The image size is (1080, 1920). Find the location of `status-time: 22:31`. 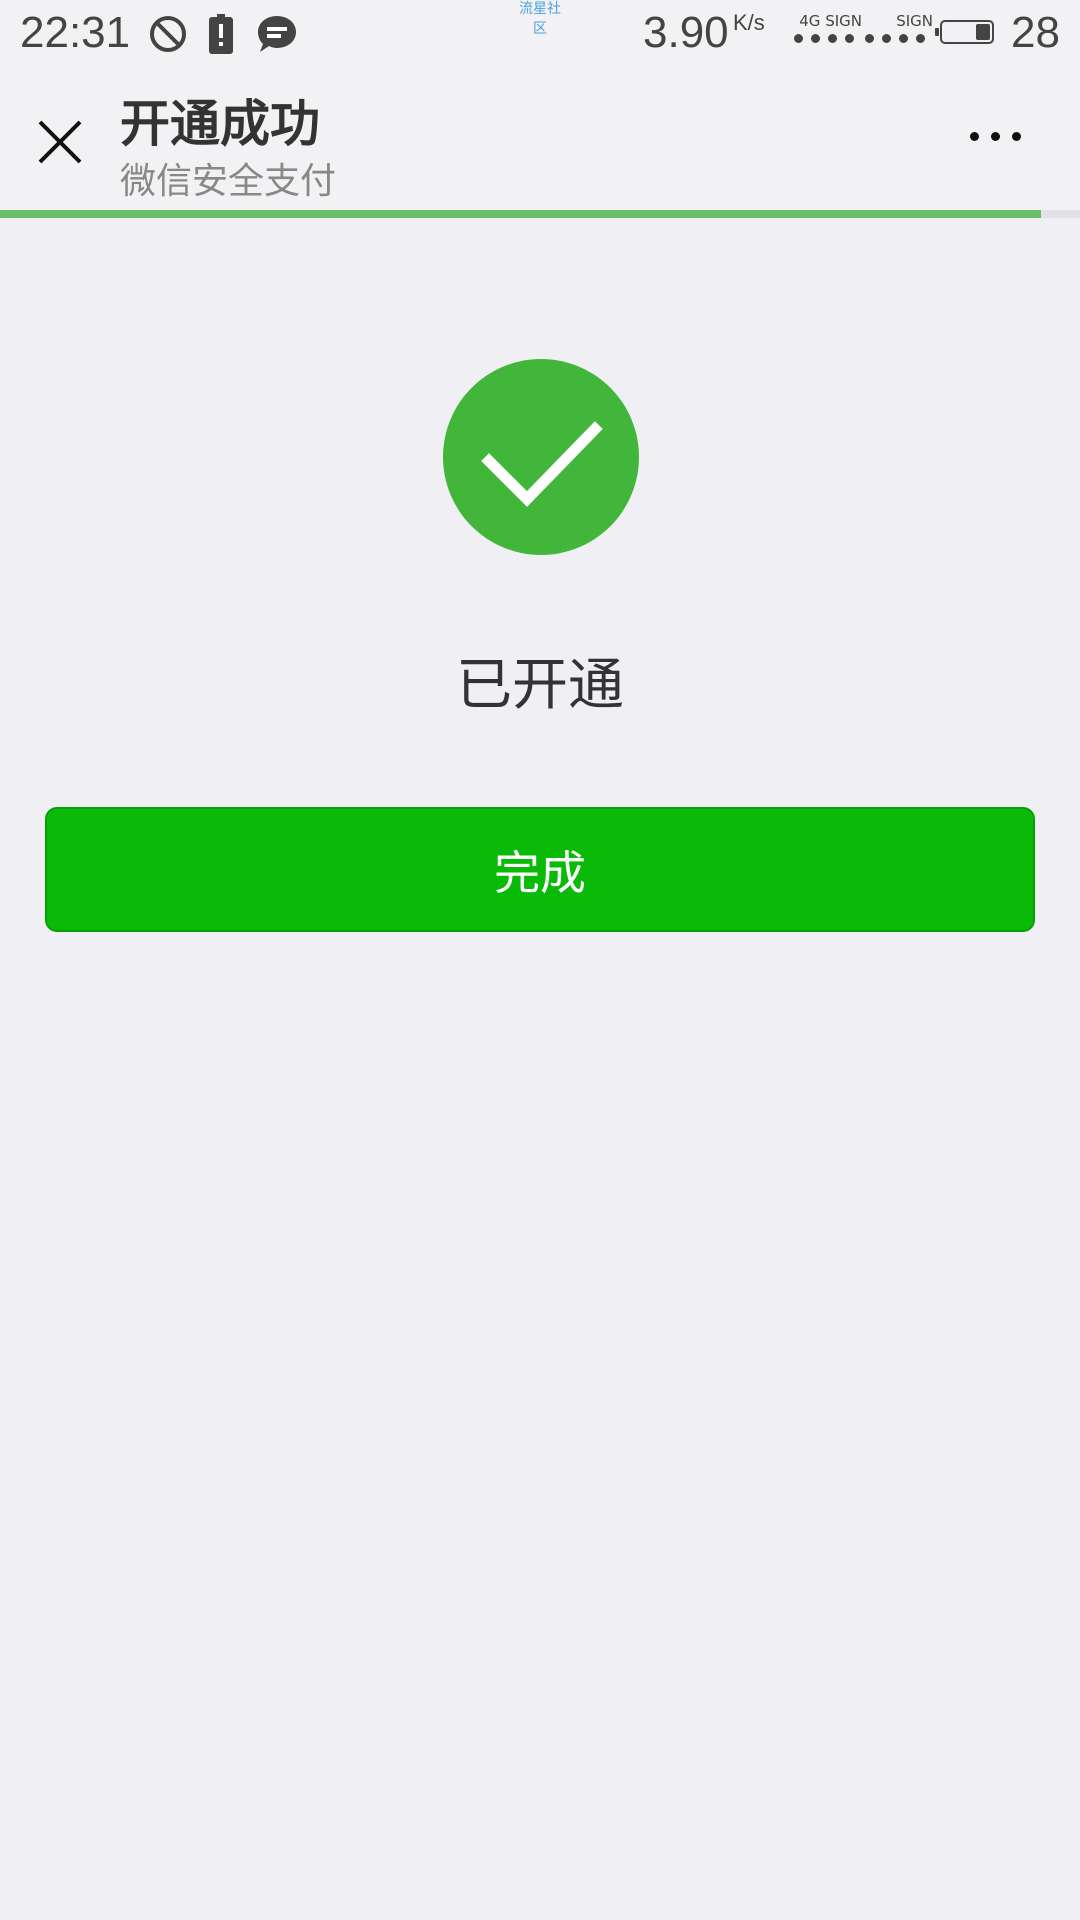

status-time: 22:31 is located at coordinates (75, 32).